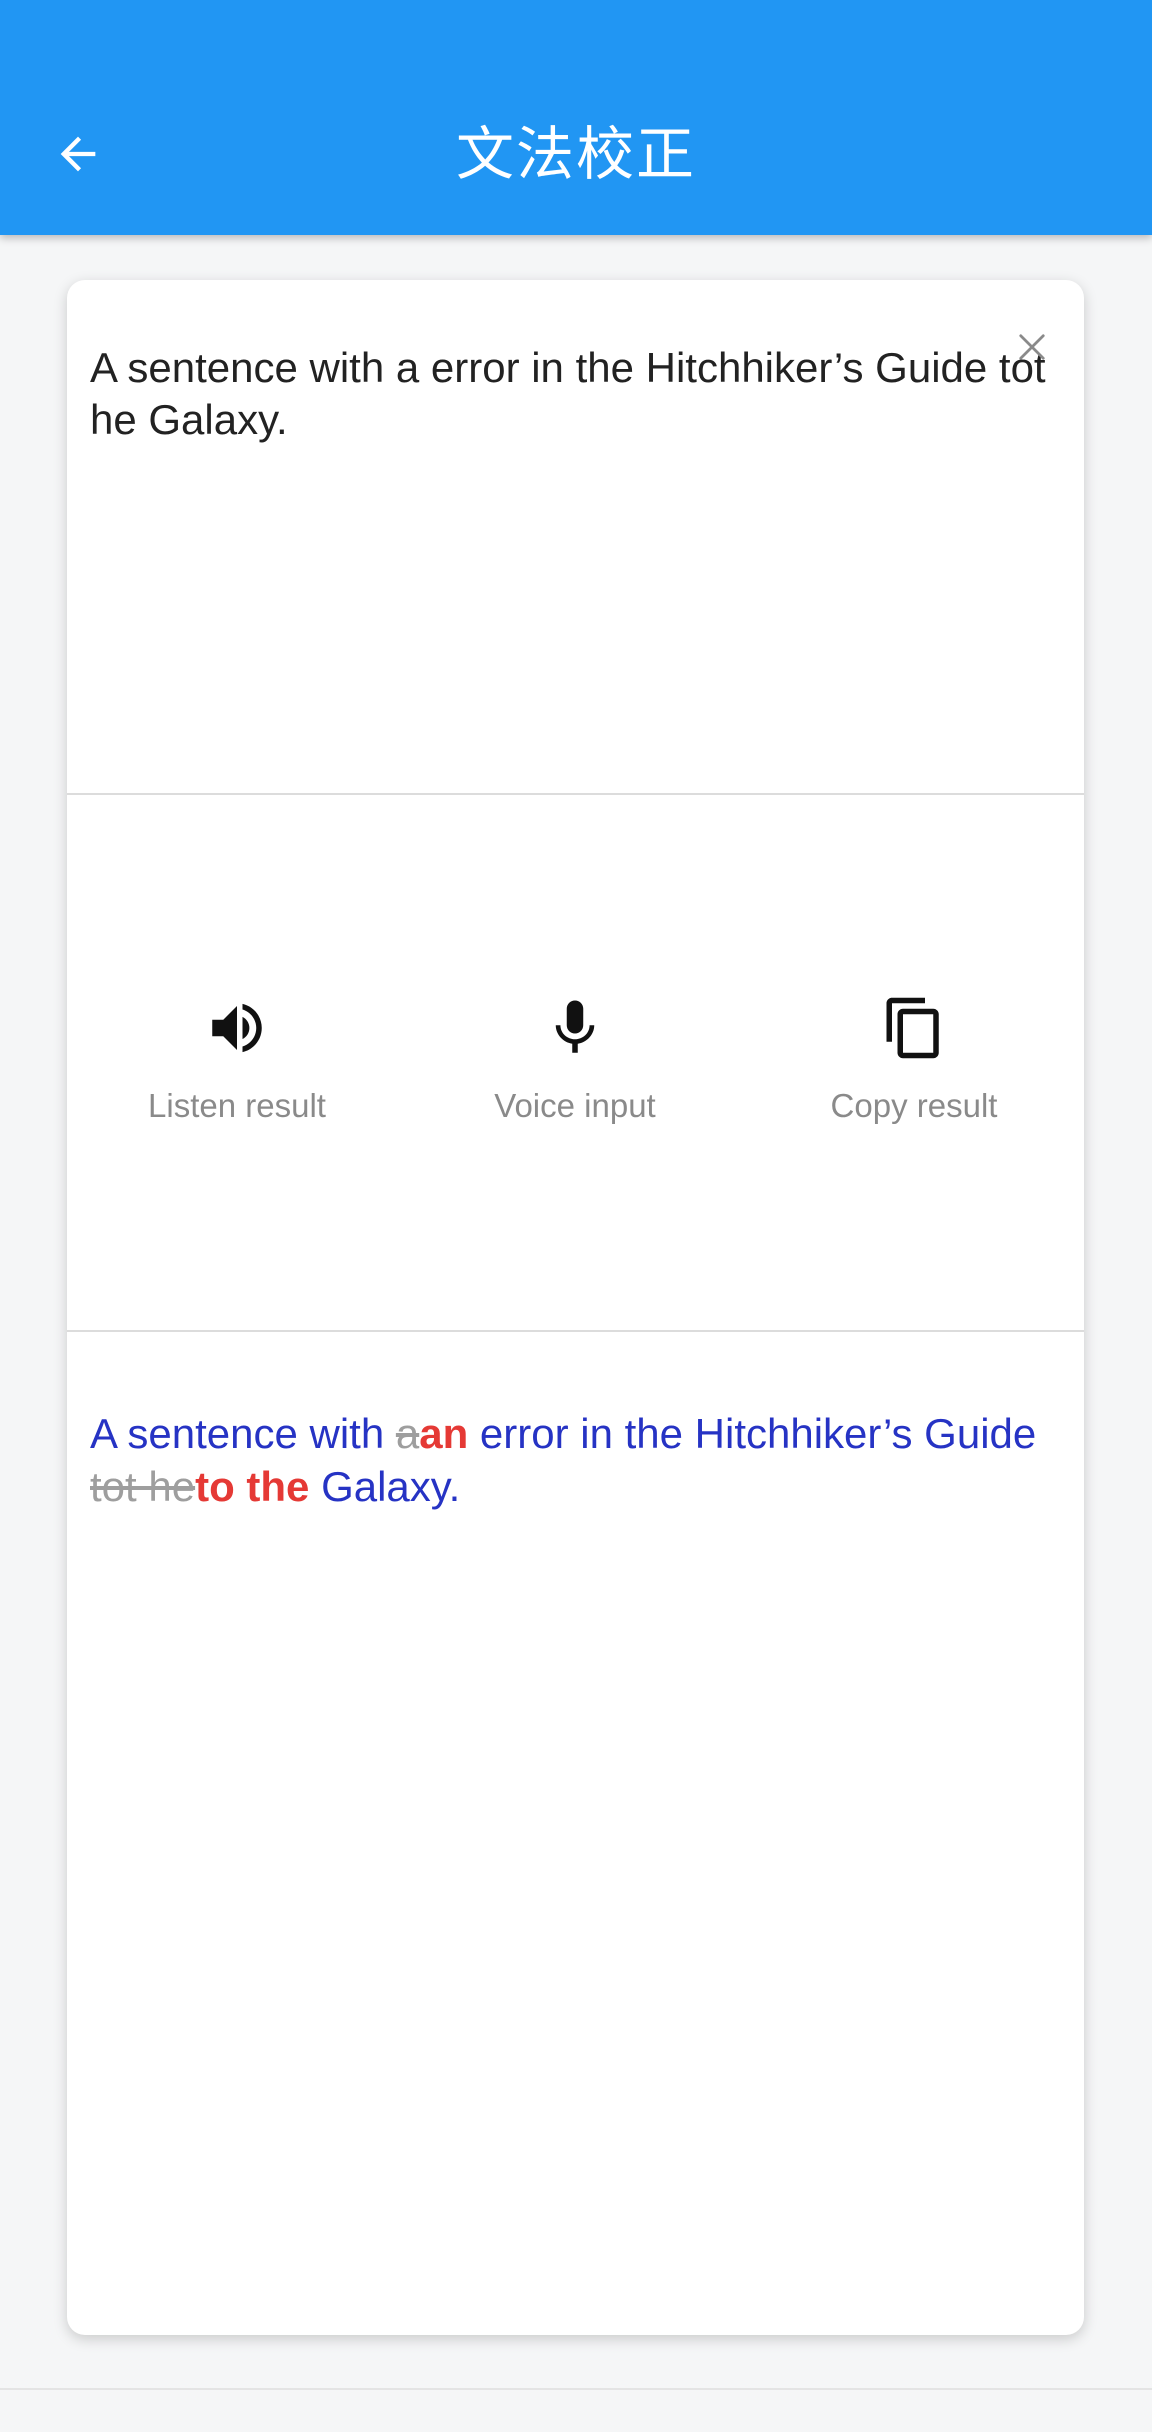 The width and height of the screenshot is (1152, 2432). What do you see at coordinates (914, 1062) in the screenshot?
I see `copy-result-button: Copy result` at bounding box center [914, 1062].